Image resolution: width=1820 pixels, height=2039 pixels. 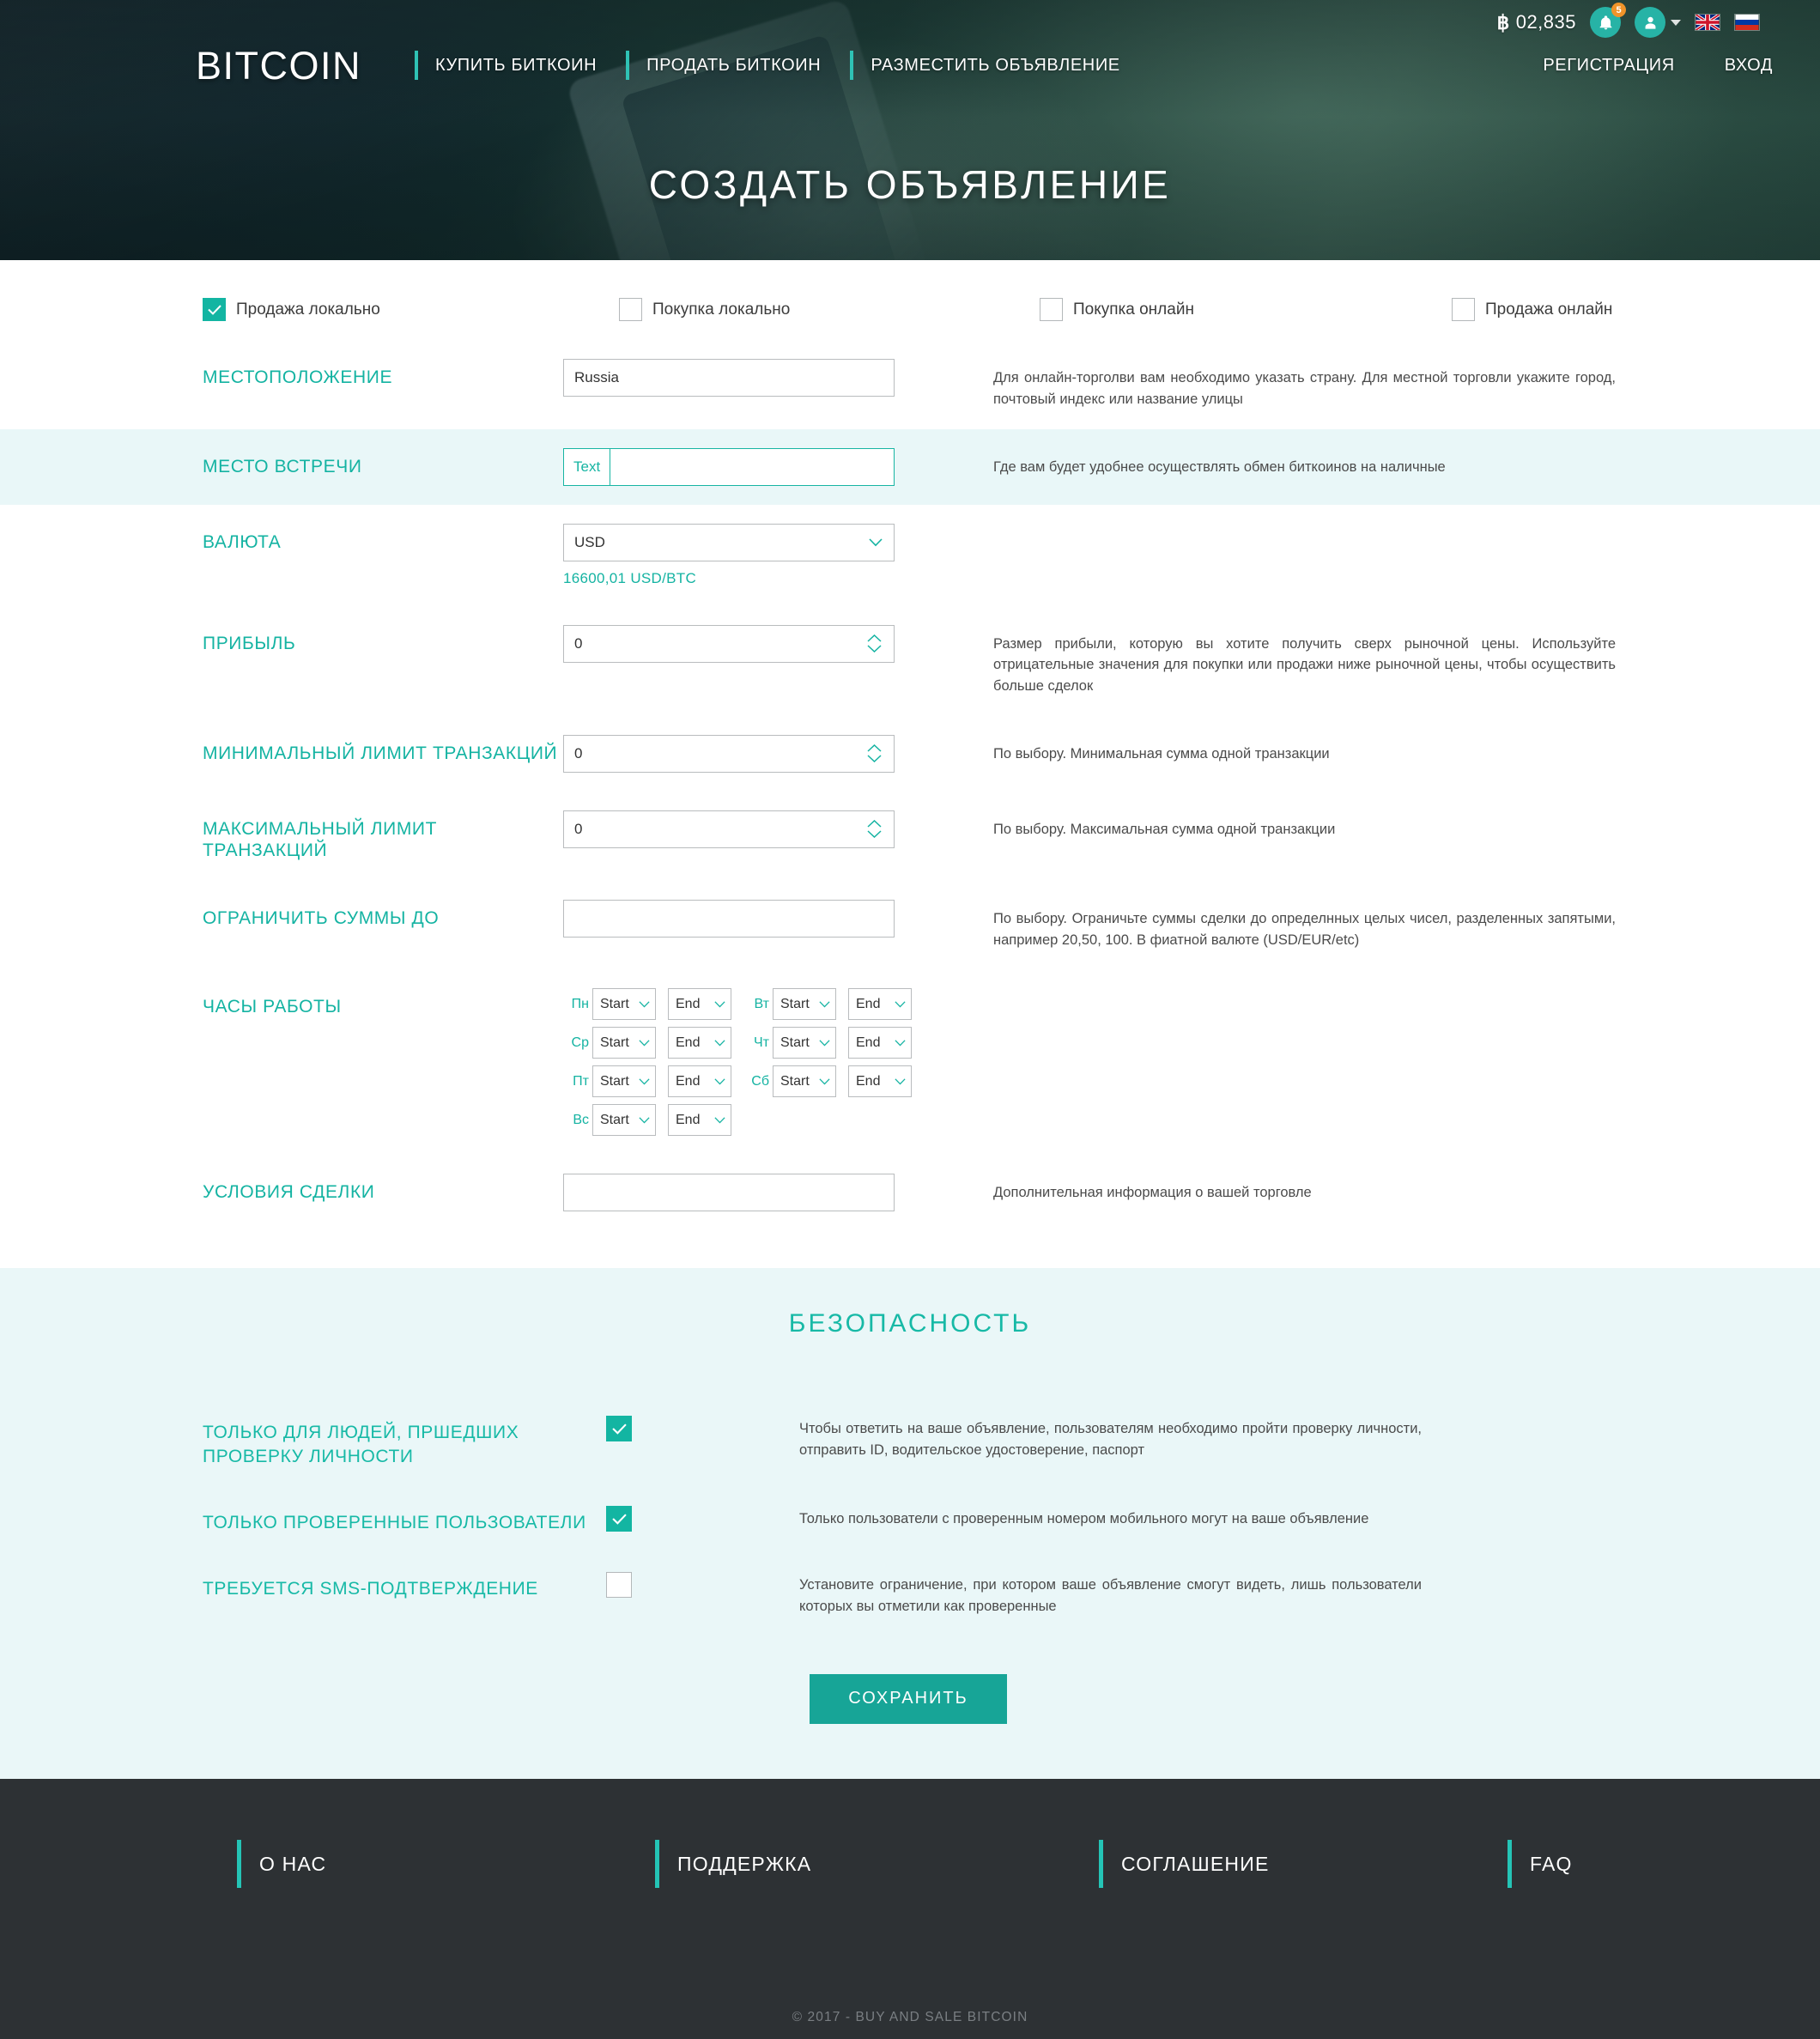 I want to click on checkbox-sell-local: Продажа локально, so click(x=411, y=309).